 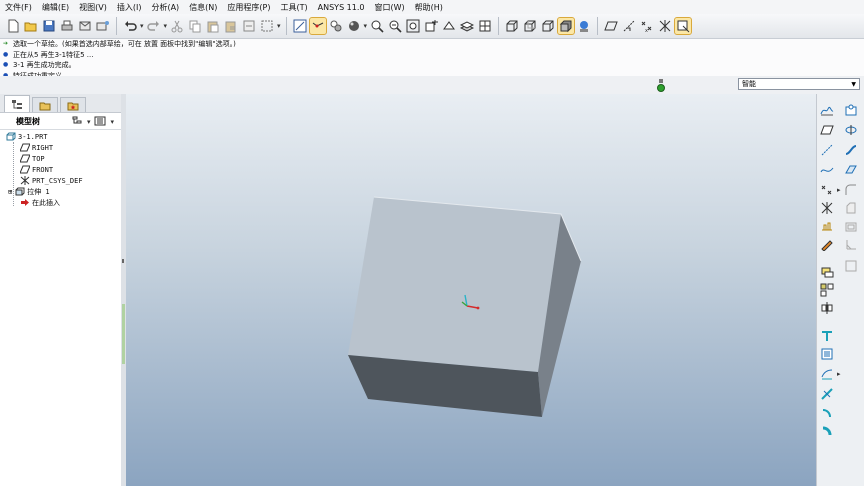 What do you see at coordinates (55, 7) in the screenshot?
I see `menu-edit: 编辑(E)` at bounding box center [55, 7].